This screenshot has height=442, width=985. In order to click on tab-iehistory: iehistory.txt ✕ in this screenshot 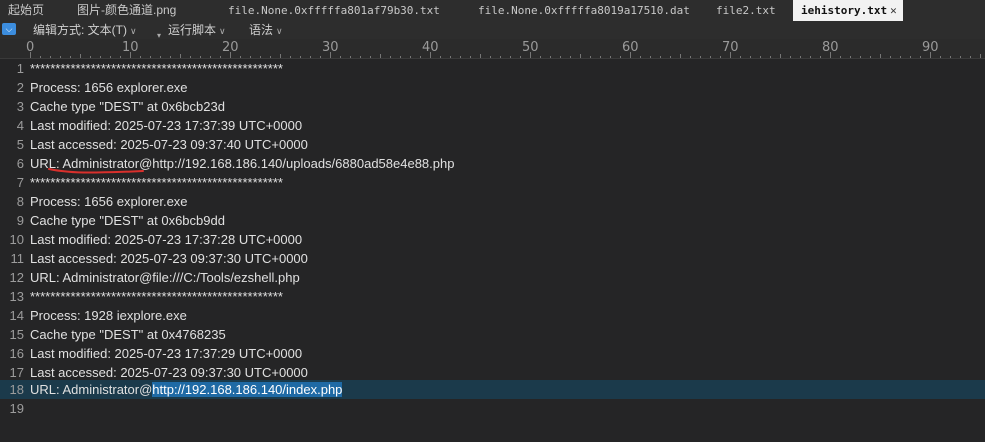, I will do `click(848, 10)`.